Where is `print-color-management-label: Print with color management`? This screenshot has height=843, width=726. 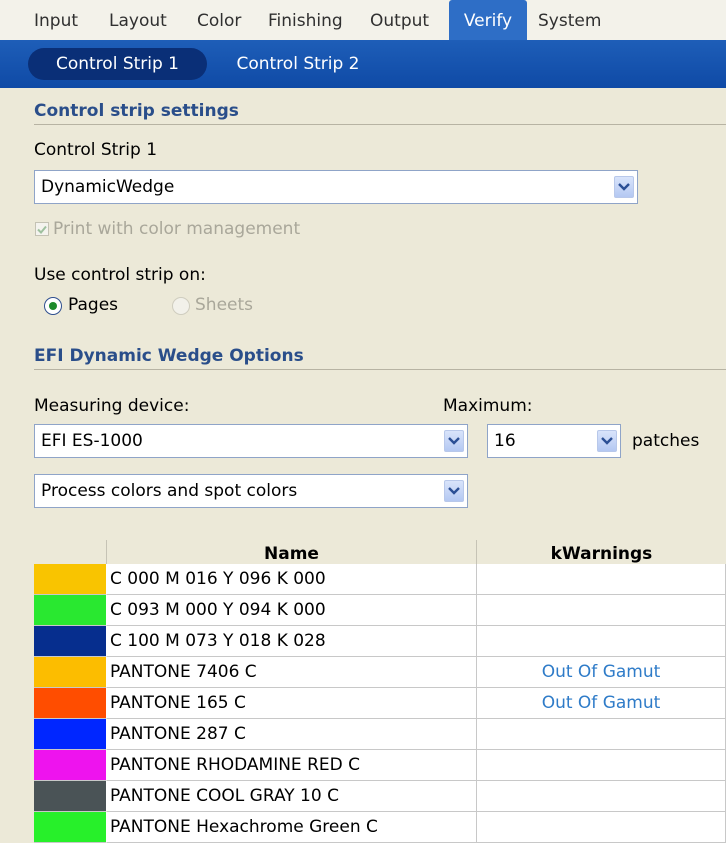
print-color-management-label: Print with color management is located at coordinates (177, 229).